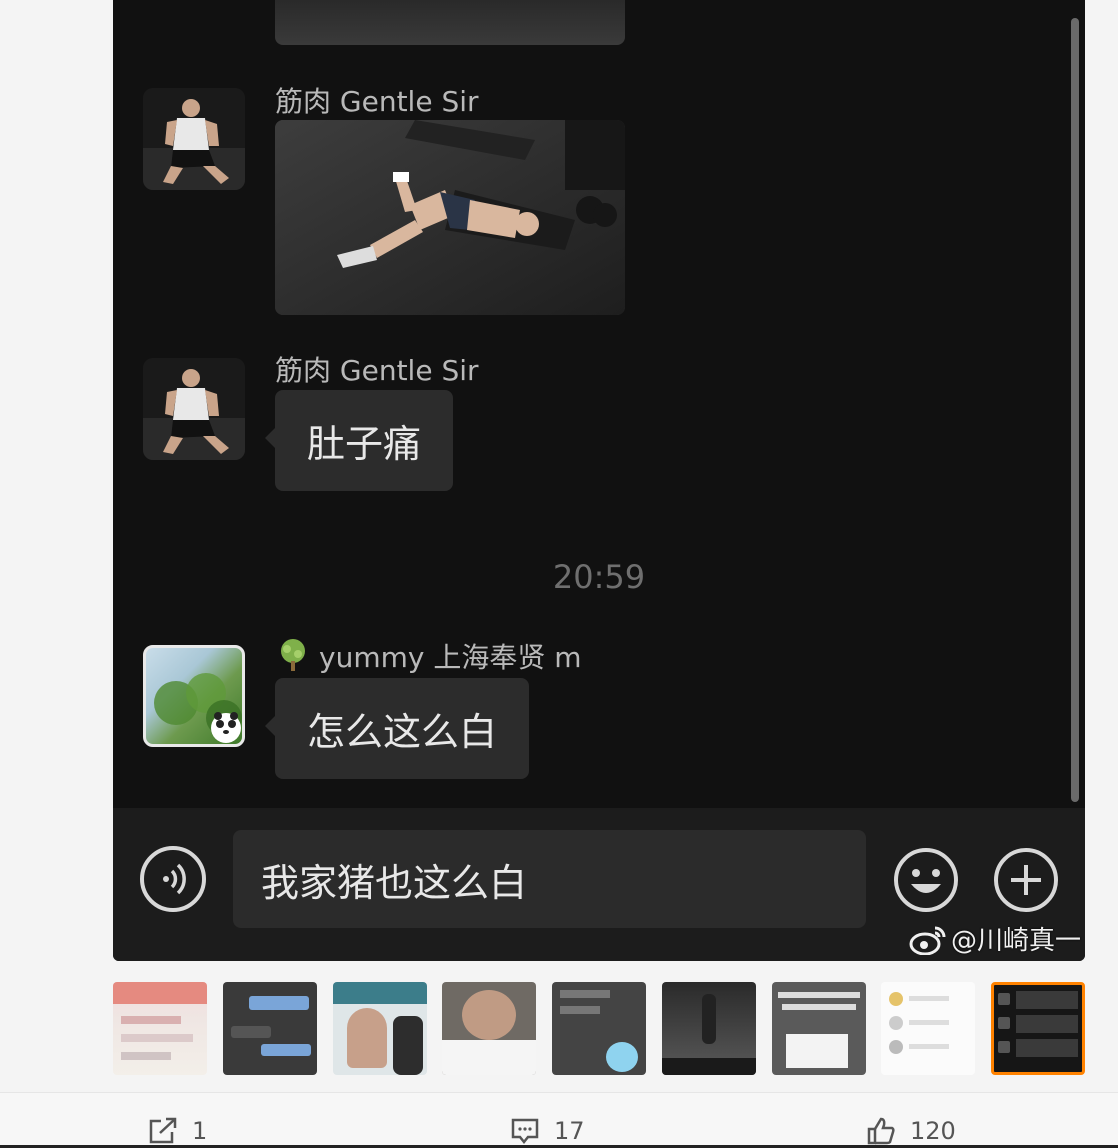  What do you see at coordinates (200, 1131) in the screenshot?
I see `share-count: 1` at bounding box center [200, 1131].